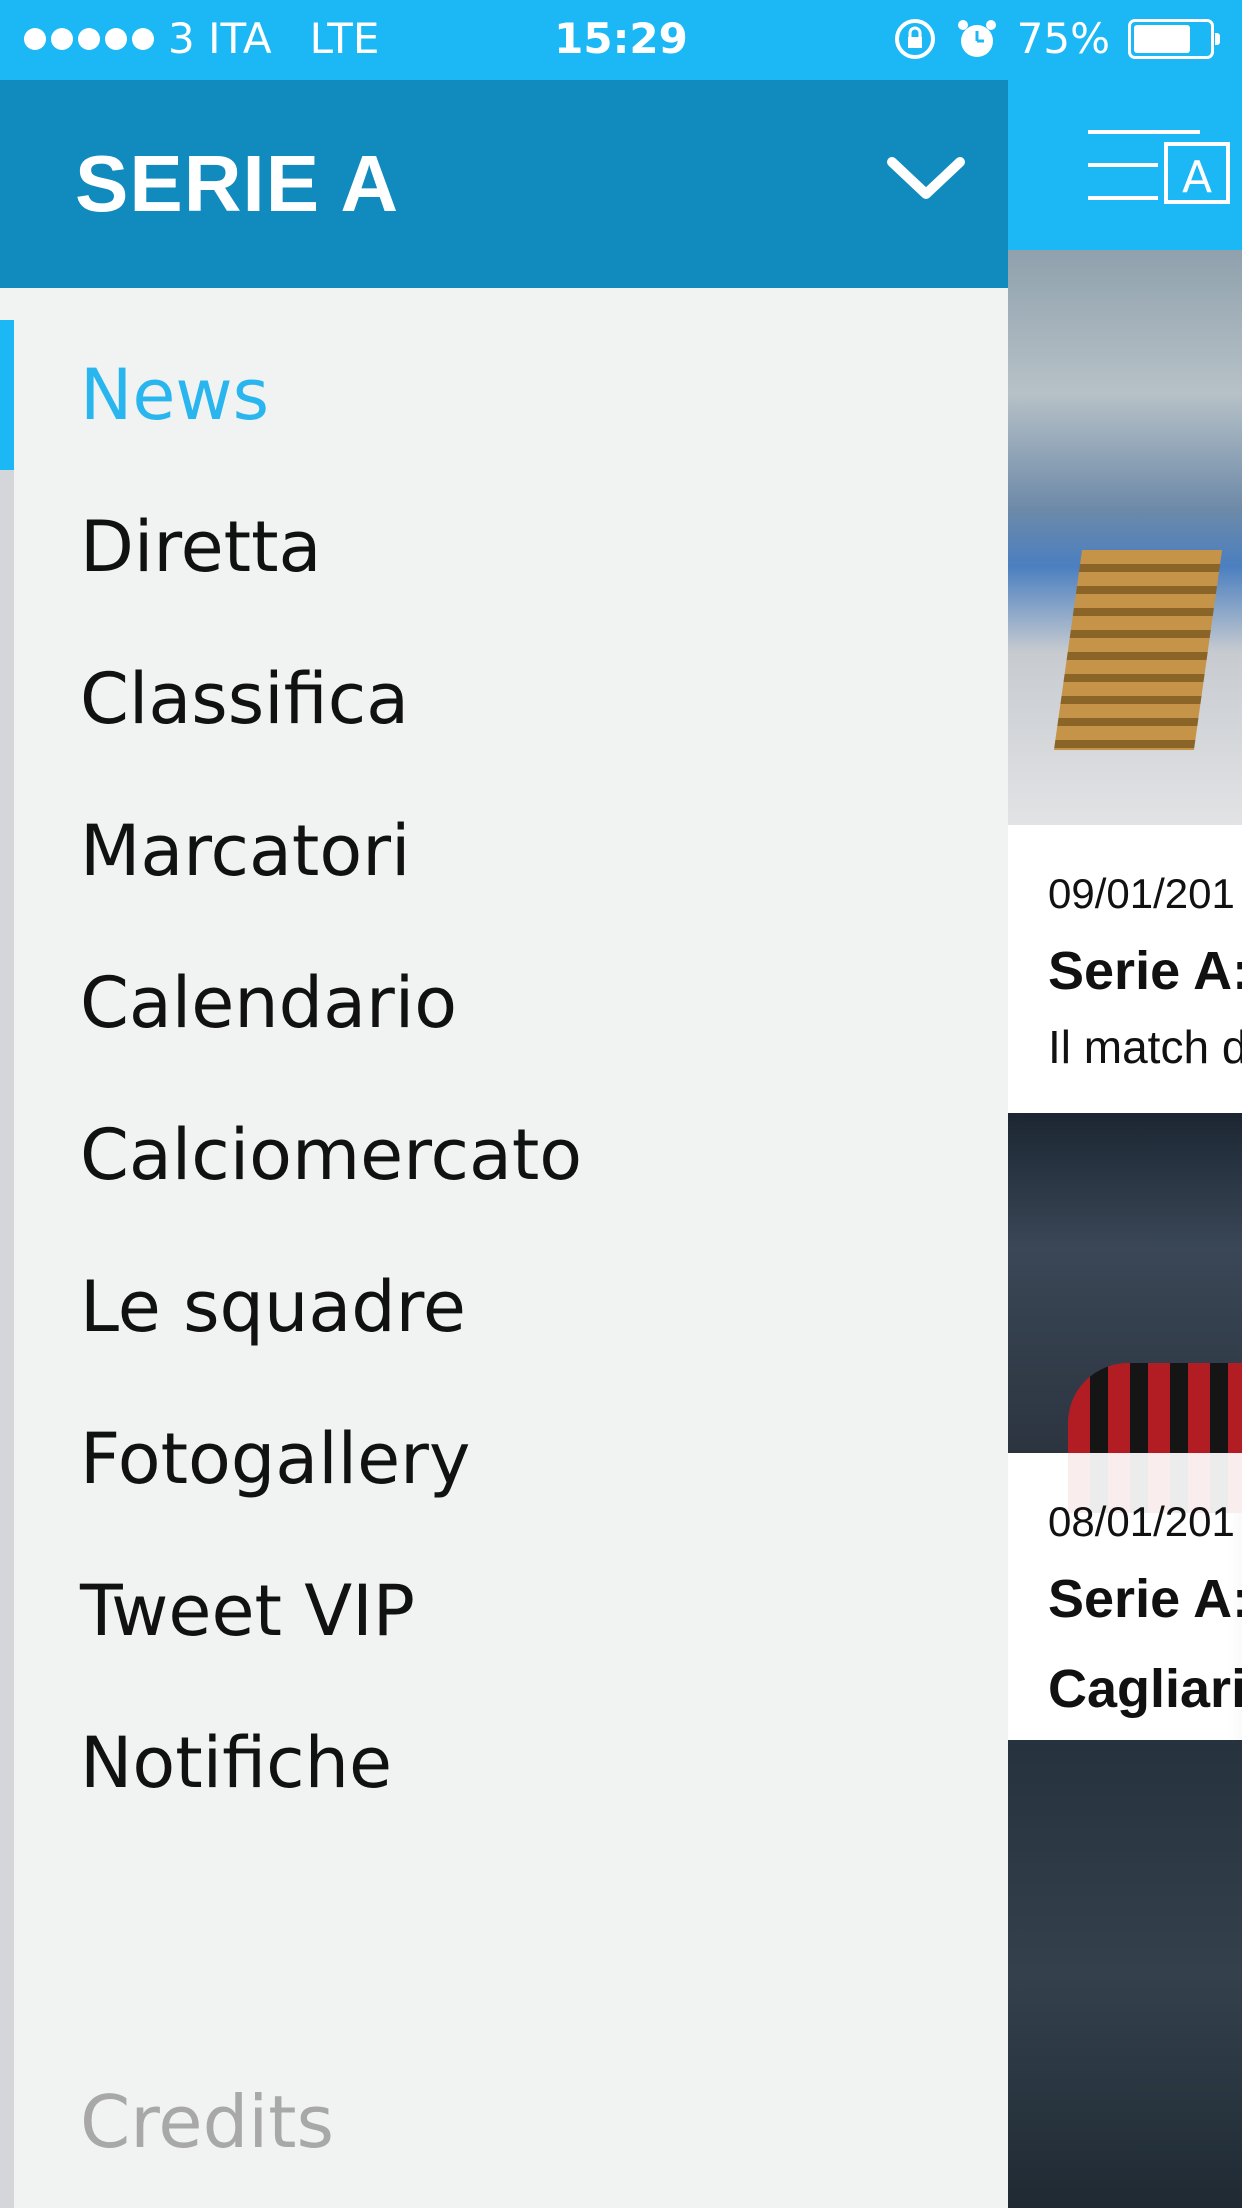 This screenshot has height=2208, width=1242. I want to click on article-subtitle: Cagliari,, so click(1145, 1689).